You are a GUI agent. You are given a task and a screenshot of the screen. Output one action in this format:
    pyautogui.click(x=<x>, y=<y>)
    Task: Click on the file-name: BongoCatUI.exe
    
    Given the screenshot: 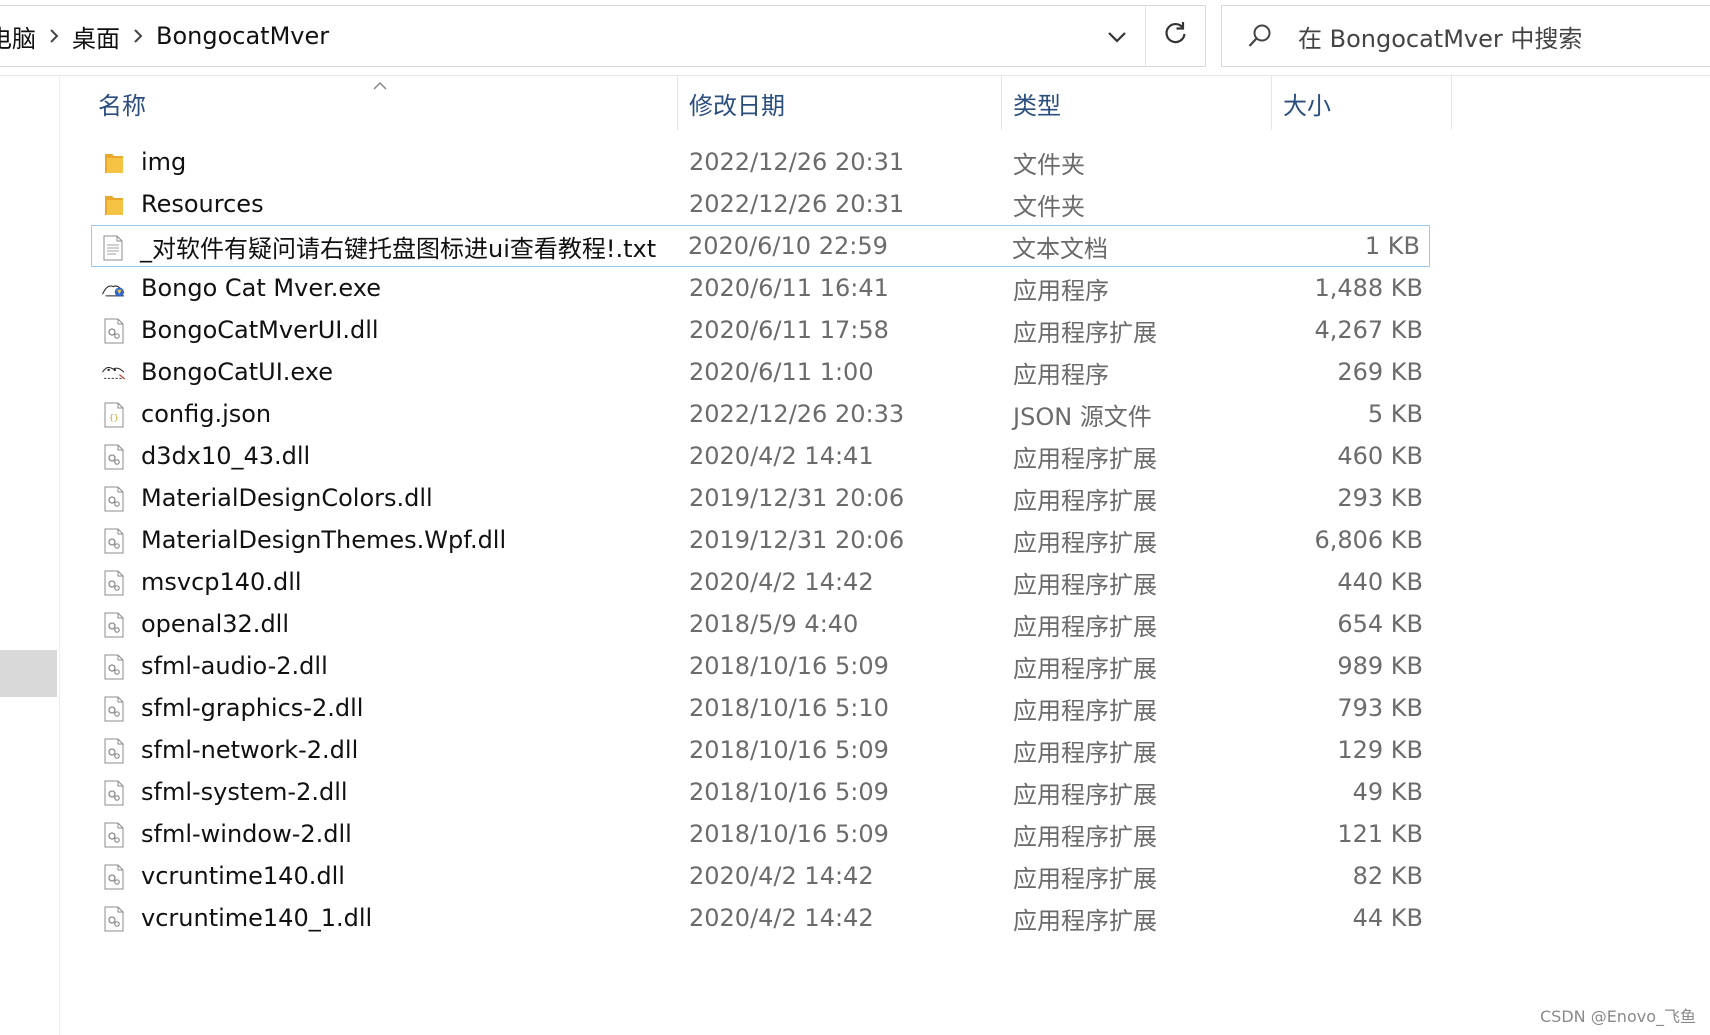 What is the action you would take?
    pyautogui.click(x=237, y=372)
    